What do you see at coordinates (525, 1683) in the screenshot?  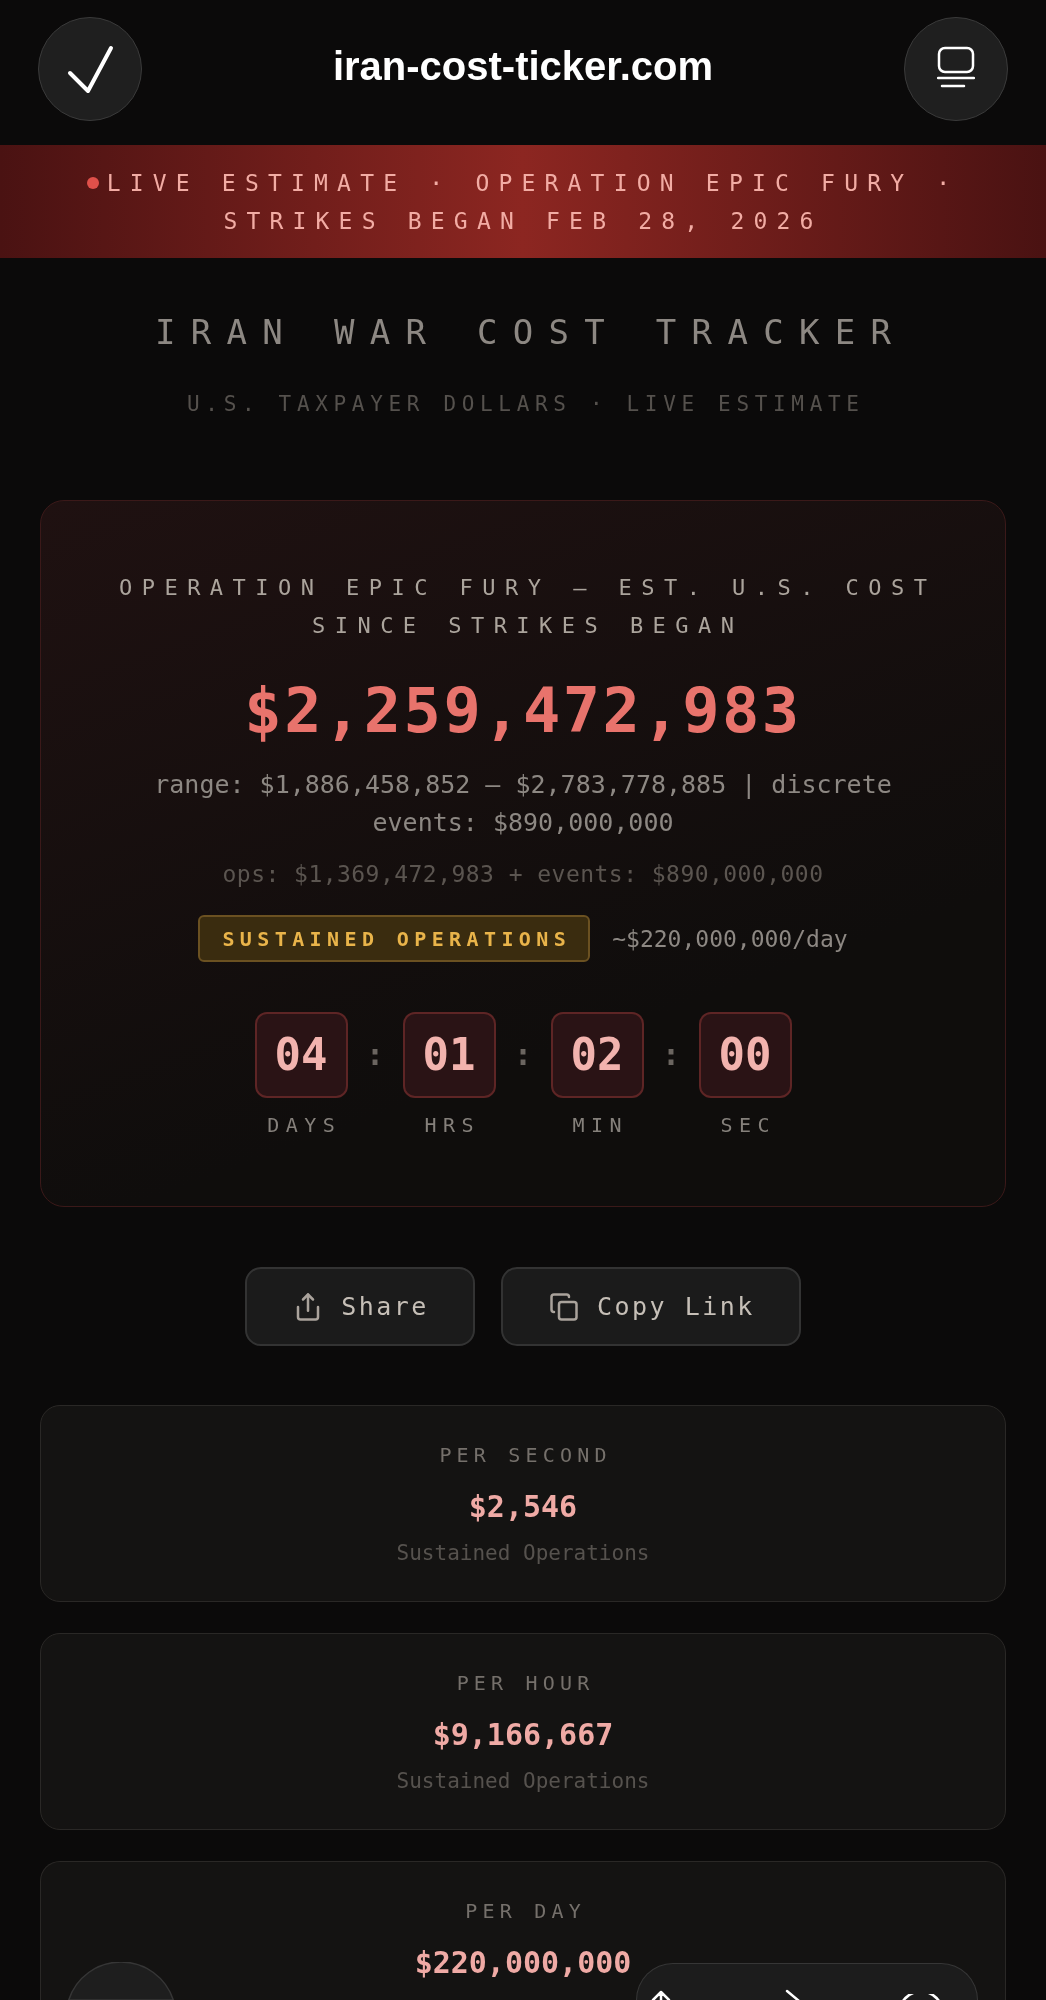 I see `rate-label: PER HOUR` at bounding box center [525, 1683].